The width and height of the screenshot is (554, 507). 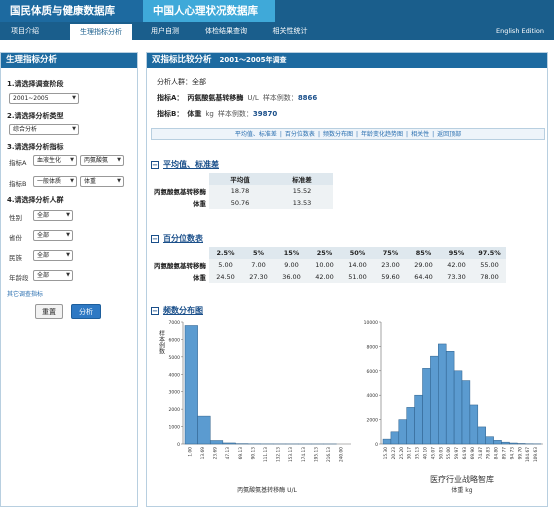 What do you see at coordinates (497, 453) in the screenshot?
I see `x-tick-label: 84.80` at bounding box center [497, 453].